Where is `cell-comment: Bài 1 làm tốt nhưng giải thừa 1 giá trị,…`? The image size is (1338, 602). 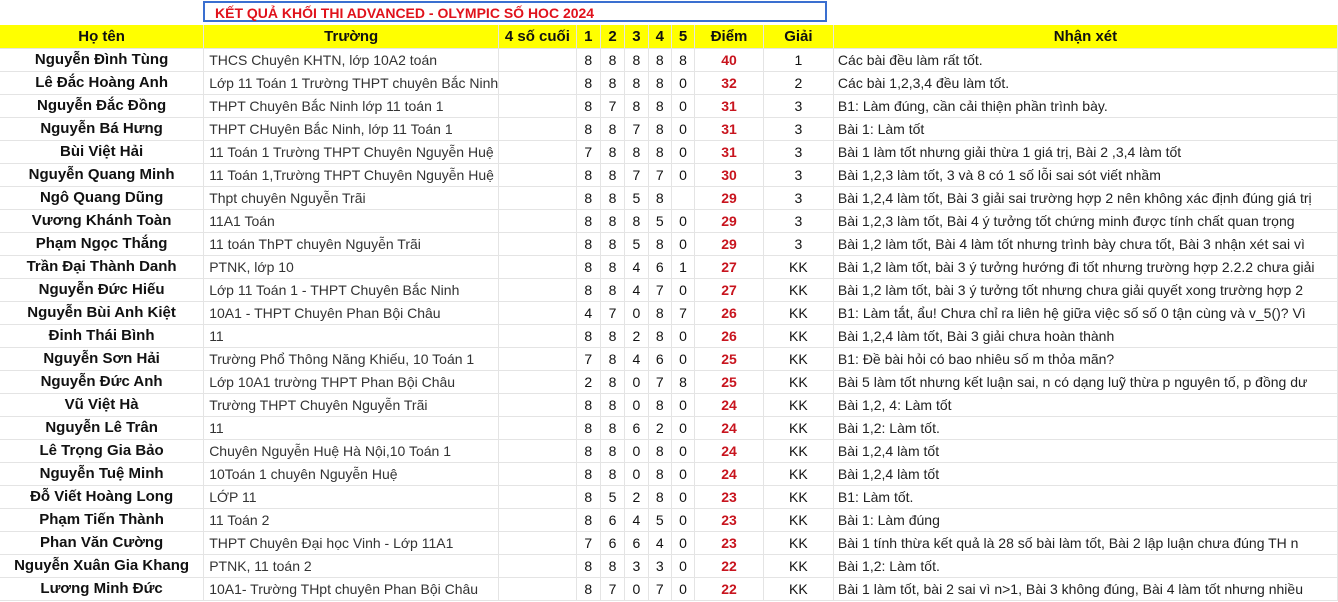
cell-comment: Bài 1 làm tốt nhưng giải thừa 1 giá trị,… is located at coordinates (1085, 152).